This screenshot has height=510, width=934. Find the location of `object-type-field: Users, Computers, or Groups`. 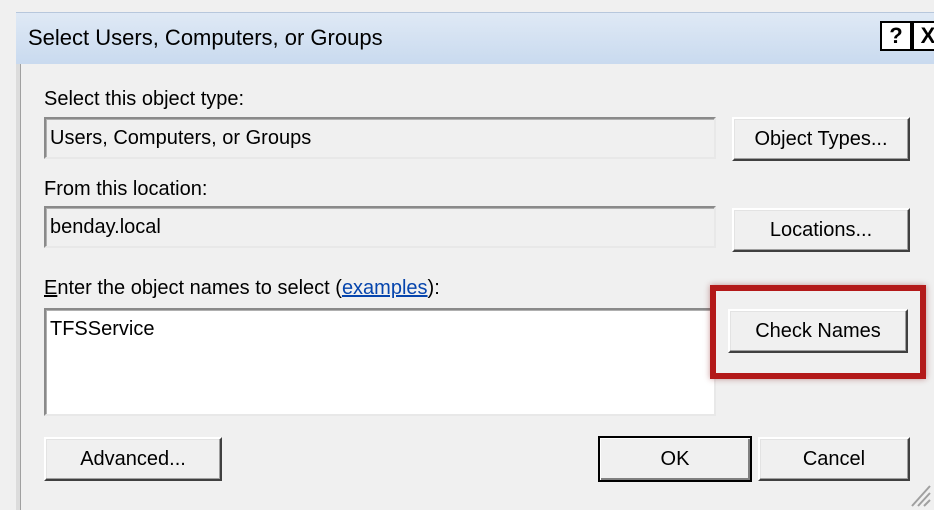

object-type-field: Users, Computers, or Groups is located at coordinates (380, 138).